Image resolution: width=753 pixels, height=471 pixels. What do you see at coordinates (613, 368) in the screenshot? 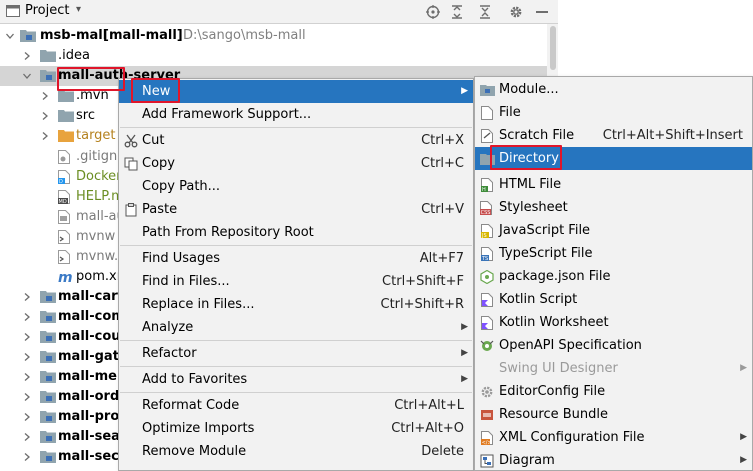
I see `submenu-item-swing-ui-designer: Swing UI Designer ▶` at bounding box center [613, 368].